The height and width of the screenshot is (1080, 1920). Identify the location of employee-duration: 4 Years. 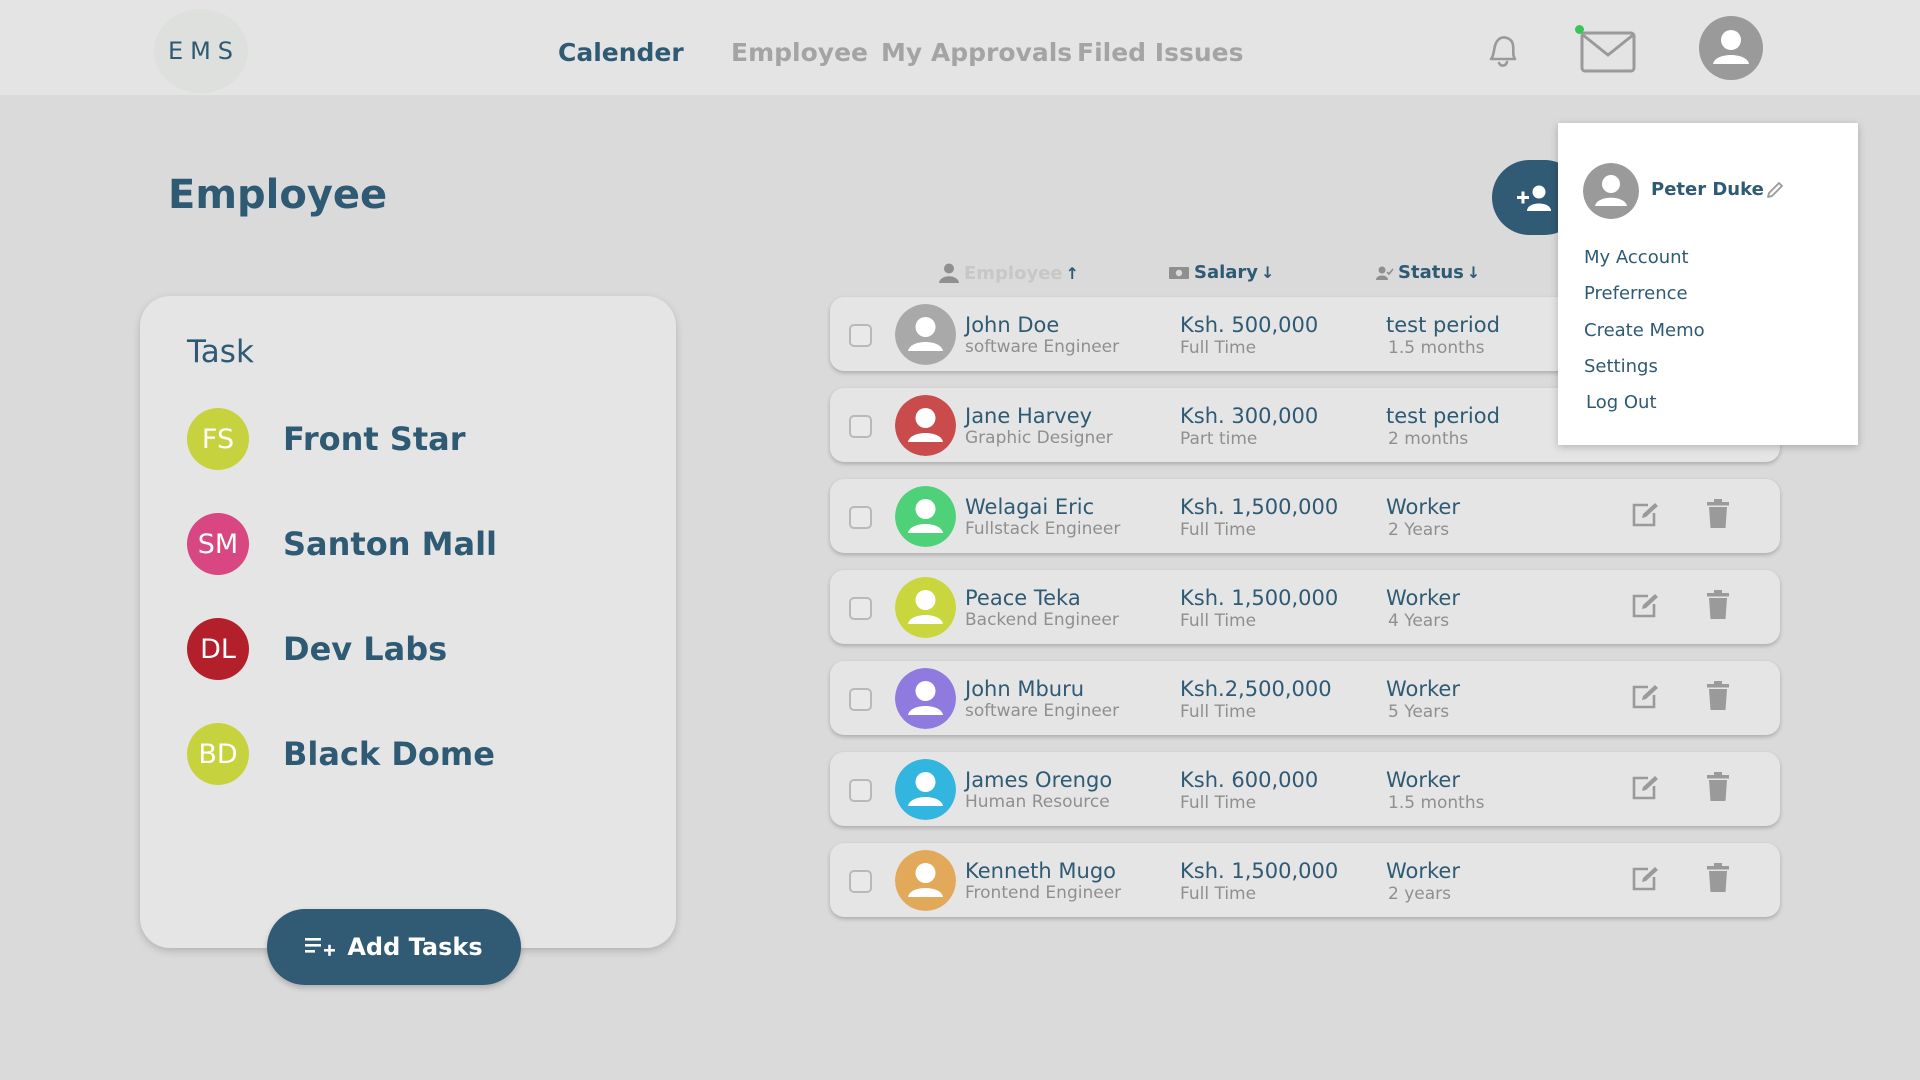
(1419, 621).